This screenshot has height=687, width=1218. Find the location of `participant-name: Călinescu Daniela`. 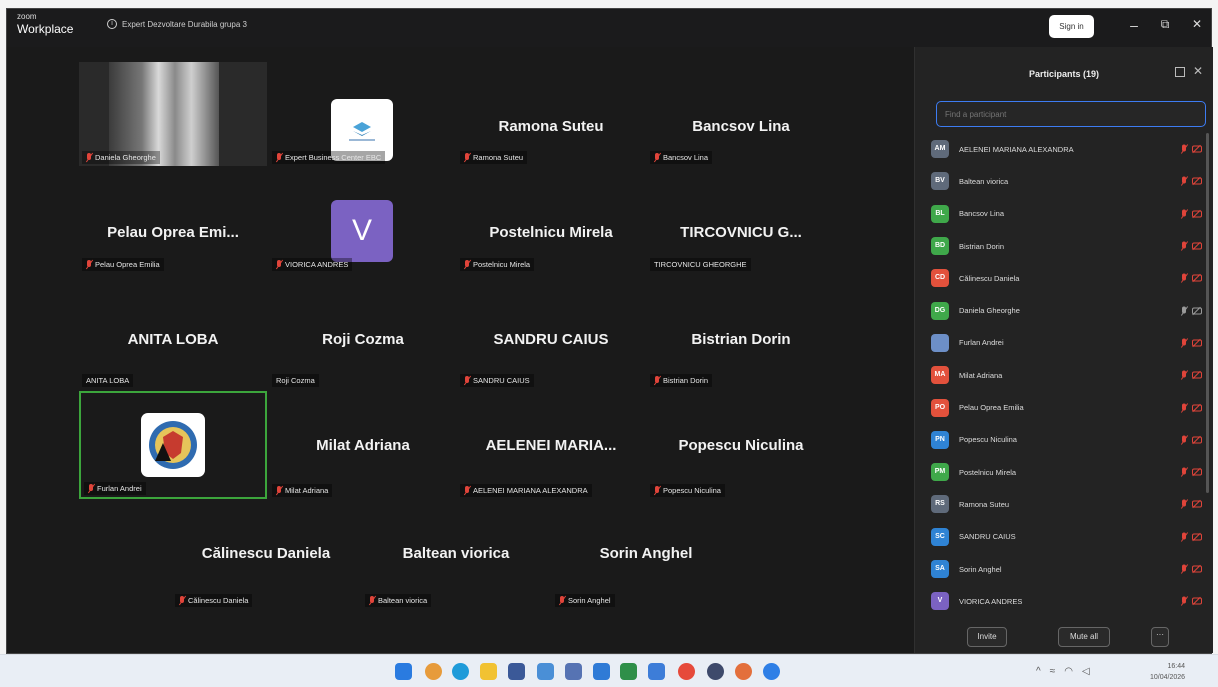

participant-name: Călinescu Daniela is located at coordinates (266, 553).